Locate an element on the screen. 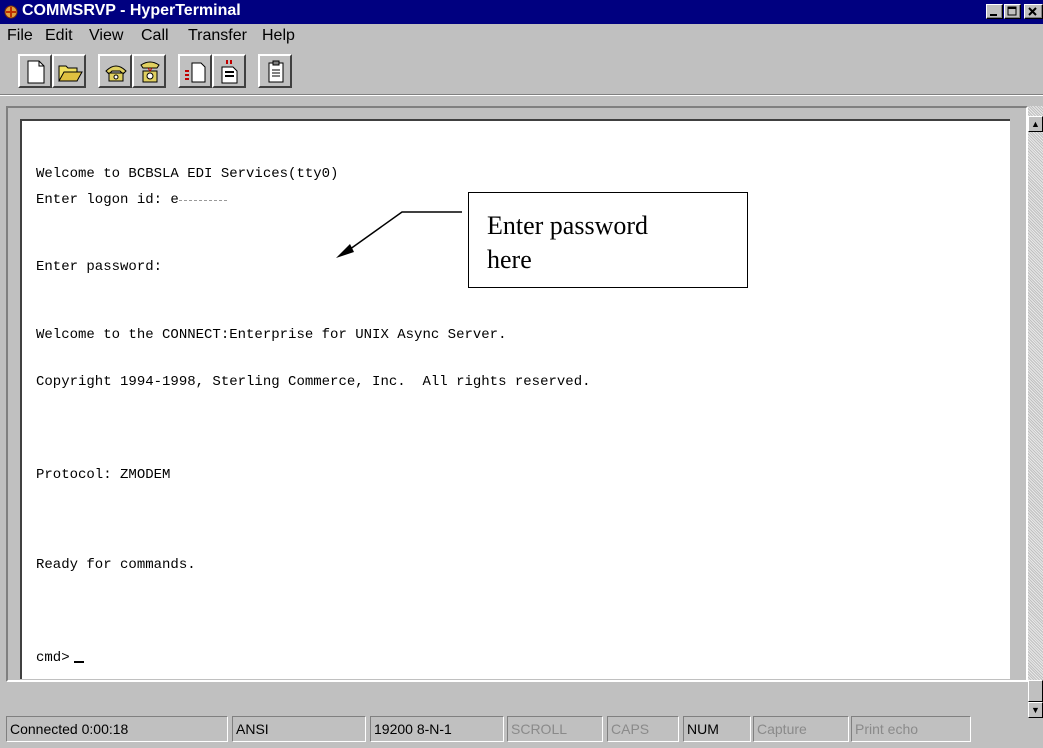 The width and height of the screenshot is (1043, 748). hyperterminal-icon is located at coordinates (11, 12).